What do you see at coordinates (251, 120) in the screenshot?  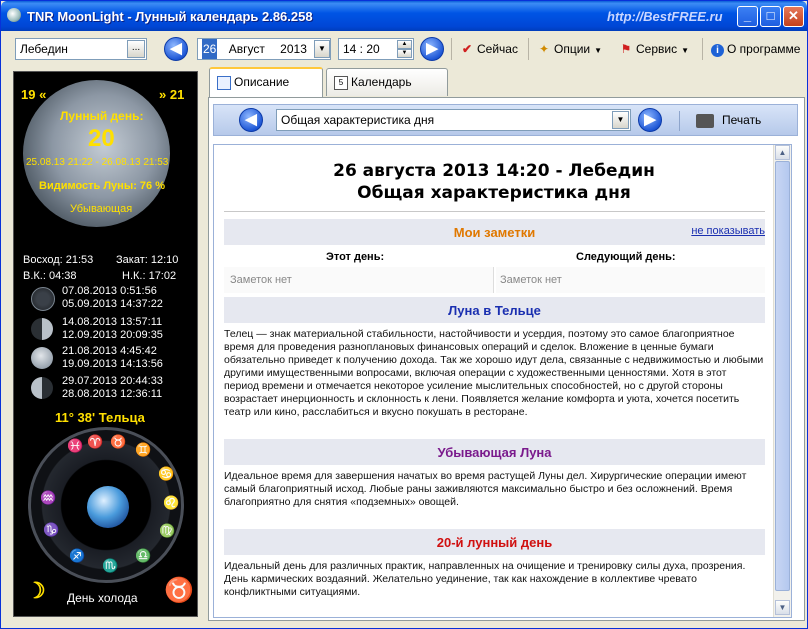 I see `prev-section-button: ◀` at bounding box center [251, 120].